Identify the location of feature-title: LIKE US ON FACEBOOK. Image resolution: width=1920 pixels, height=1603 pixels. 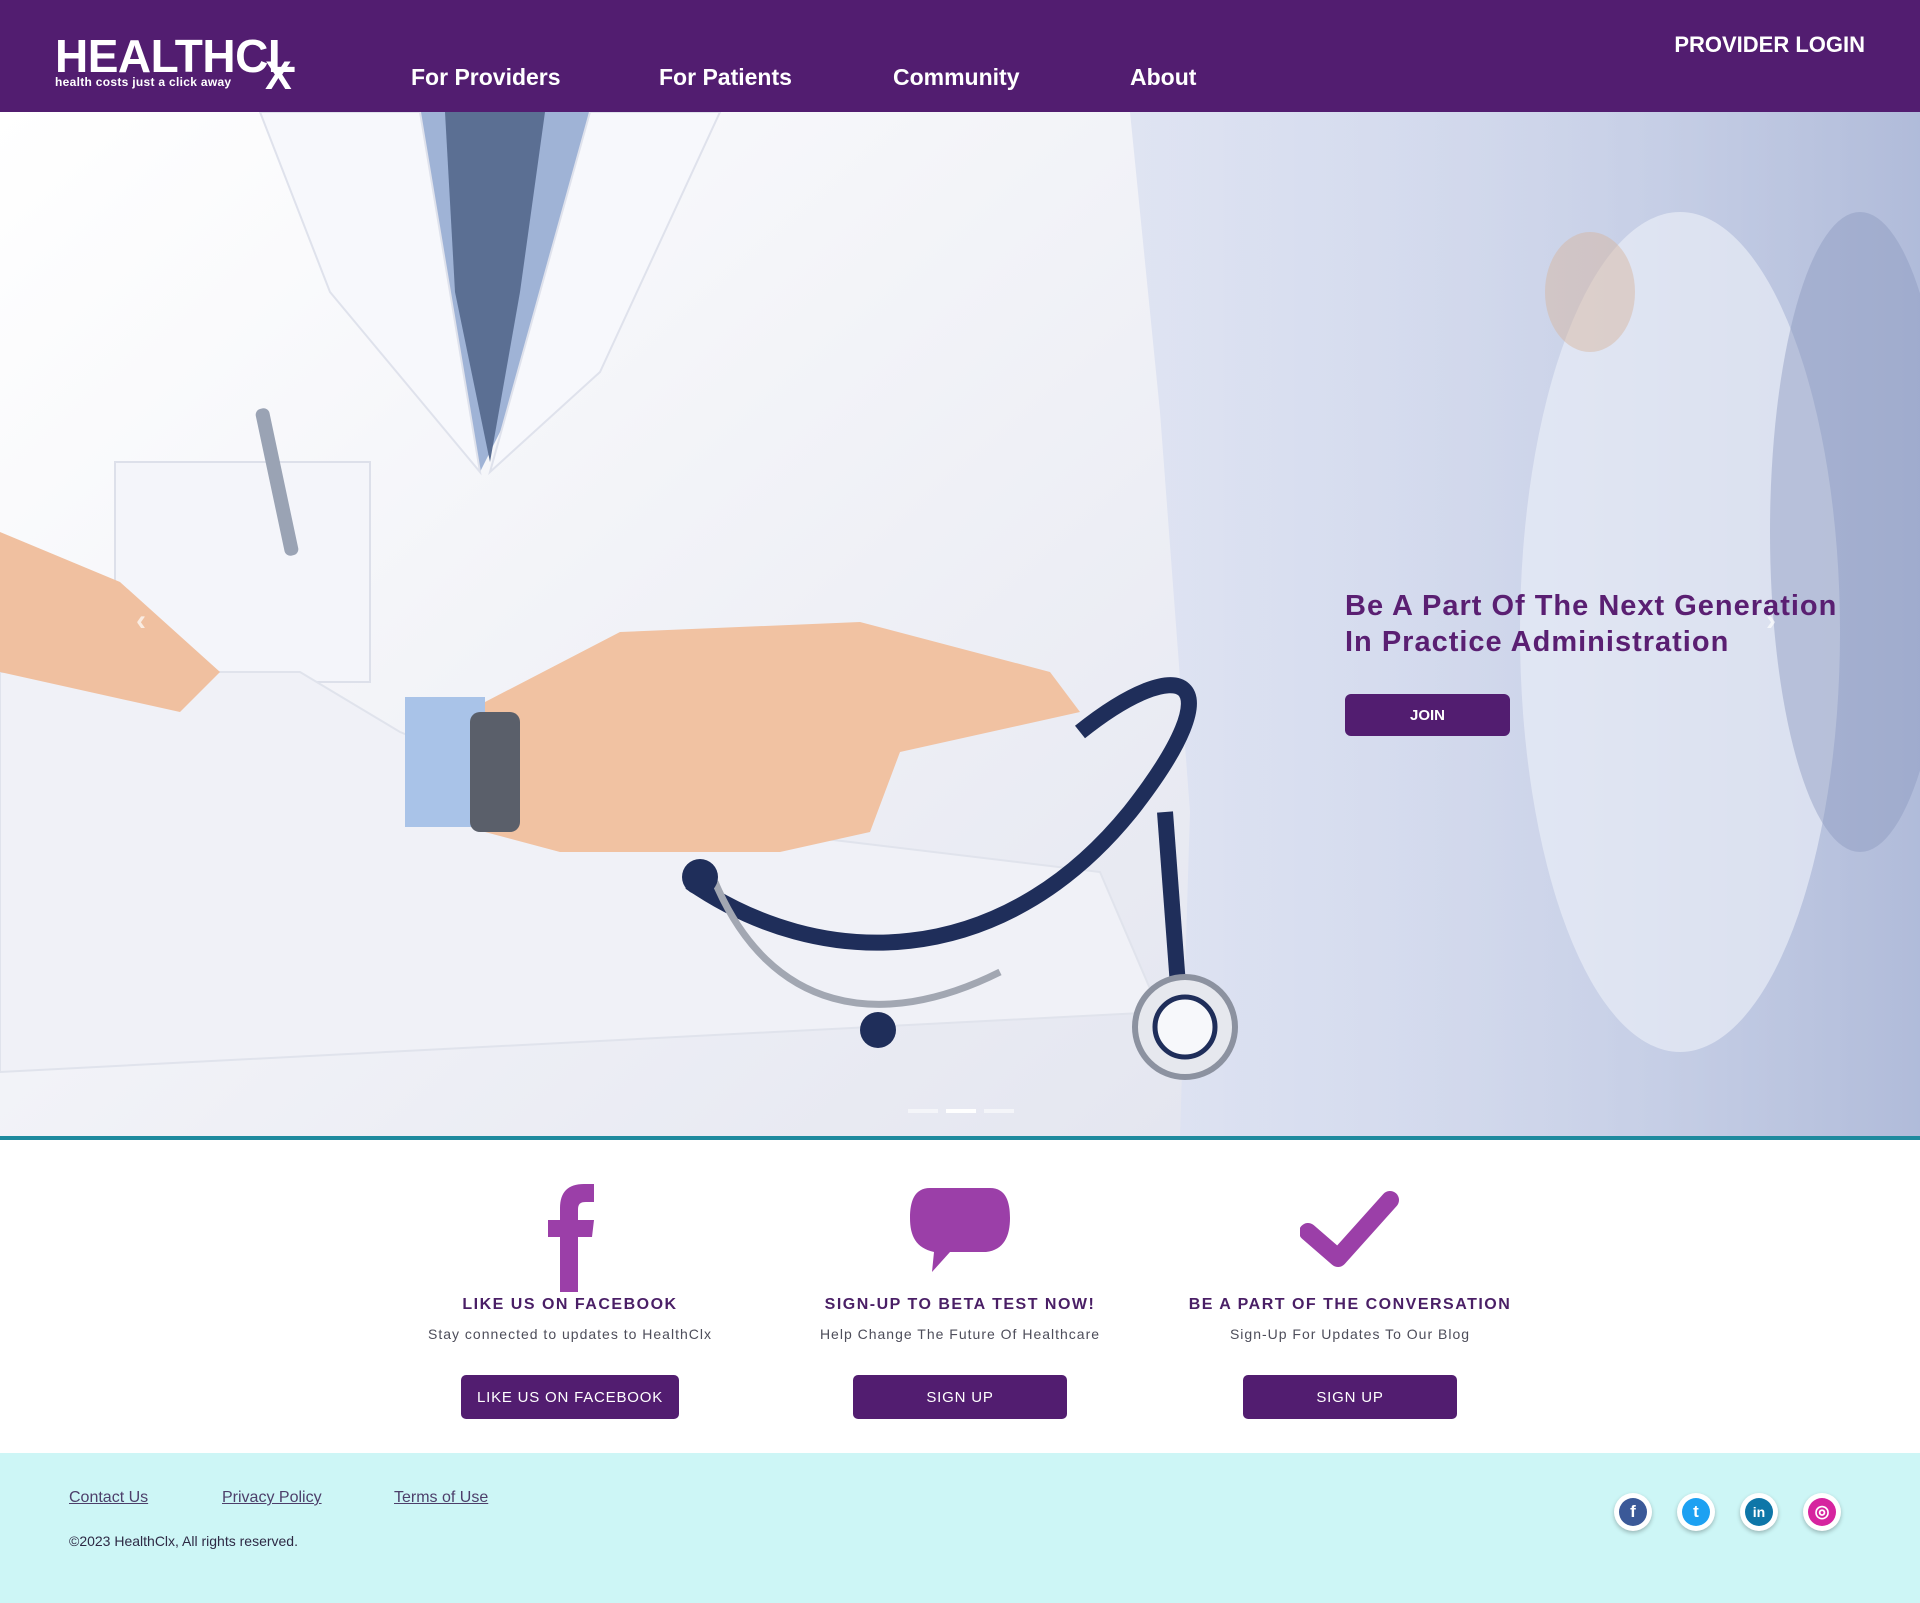
(570, 1304).